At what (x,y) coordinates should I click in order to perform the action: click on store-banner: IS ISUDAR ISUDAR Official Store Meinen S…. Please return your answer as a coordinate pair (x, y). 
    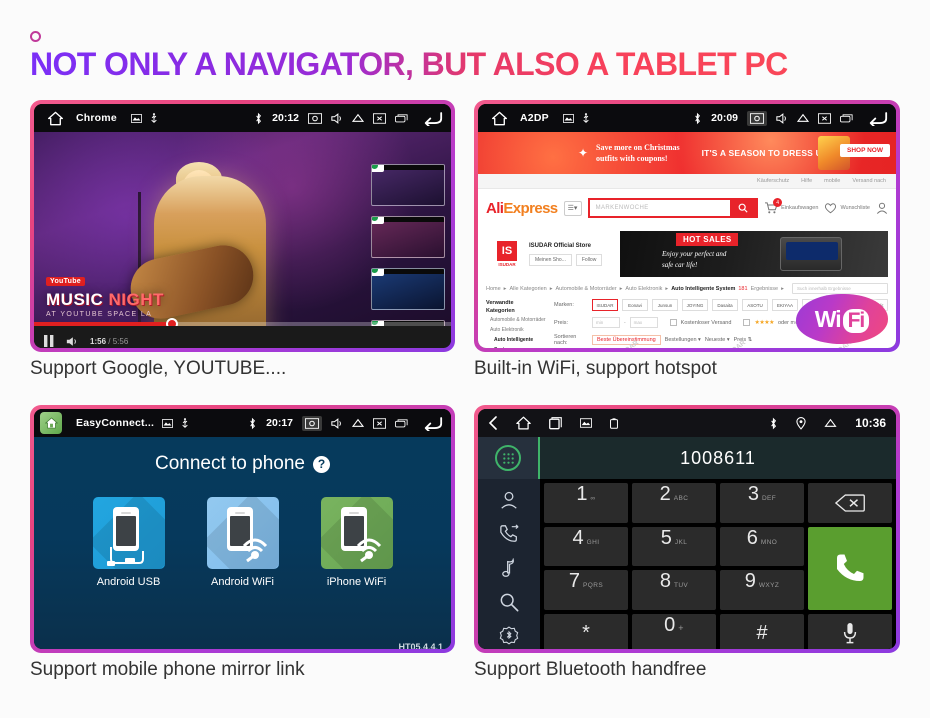
    Looking at the image, I should click on (687, 254).